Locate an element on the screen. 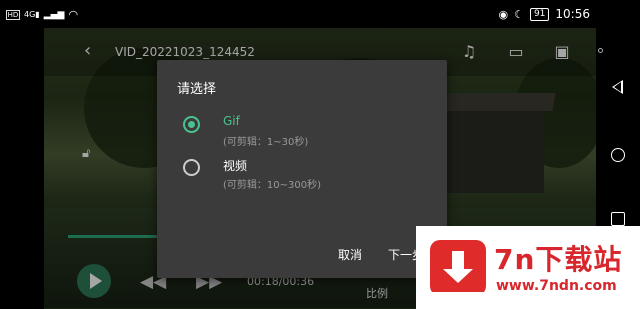 The image size is (640, 309). option-gif-hint: (可剪辑：1~30秒) is located at coordinates (266, 142).